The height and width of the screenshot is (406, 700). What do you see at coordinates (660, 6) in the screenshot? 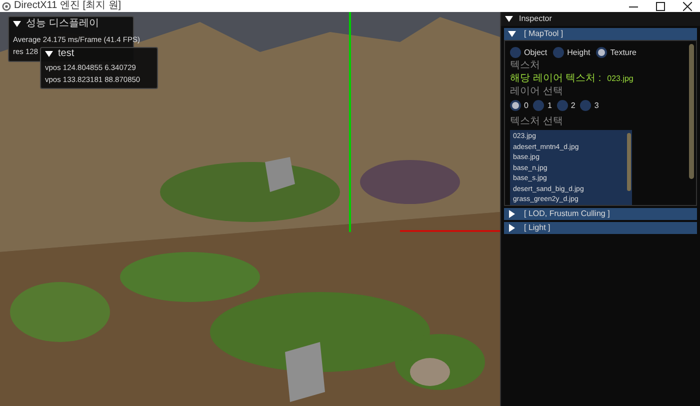
I see `maximize-icon` at bounding box center [660, 6].